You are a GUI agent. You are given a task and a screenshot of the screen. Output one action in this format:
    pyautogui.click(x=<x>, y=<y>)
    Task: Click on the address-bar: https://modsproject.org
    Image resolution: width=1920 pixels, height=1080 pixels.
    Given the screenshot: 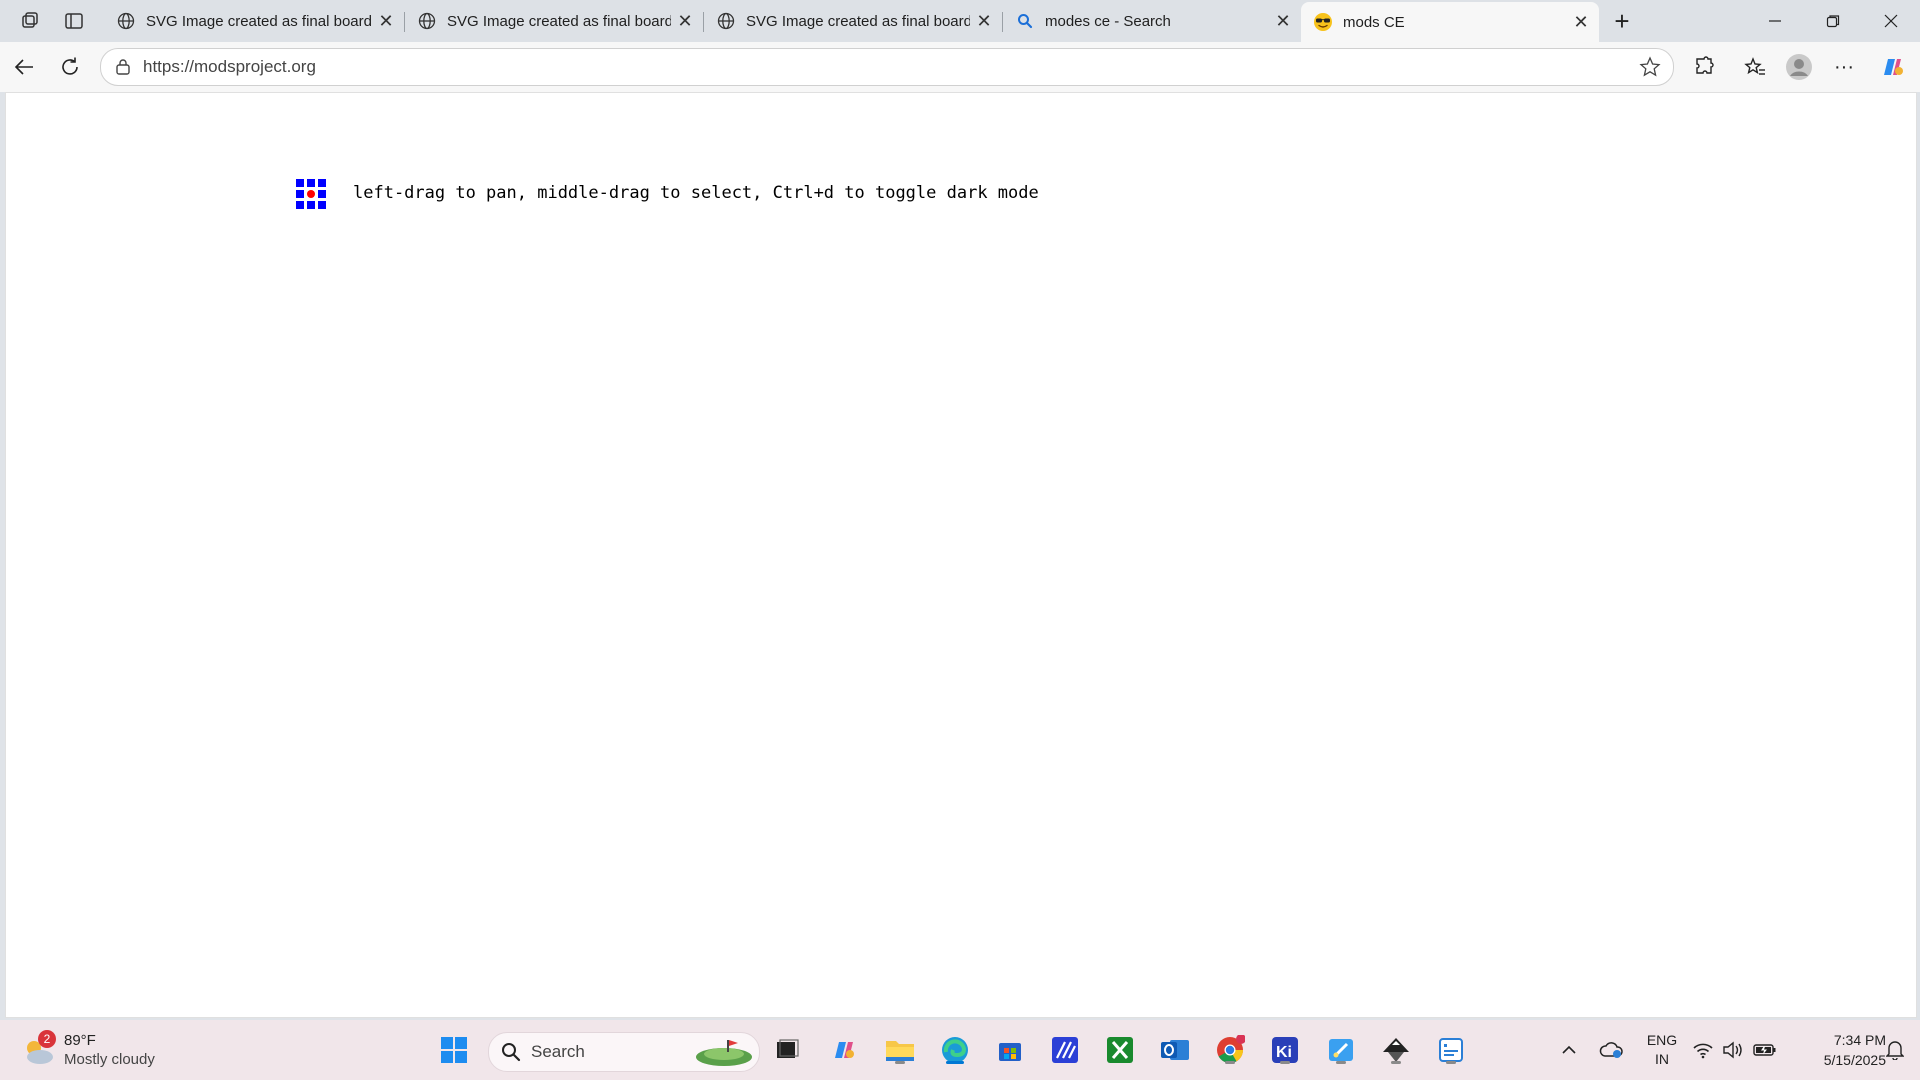 What is the action you would take?
    pyautogui.click(x=887, y=67)
    